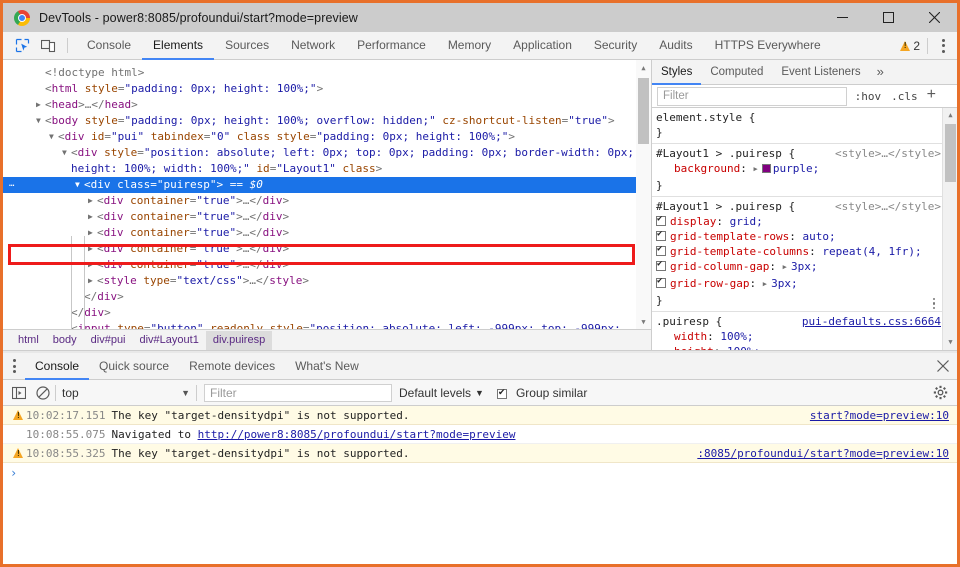  What do you see at coordinates (126, 393) in the screenshot?
I see `execution-context-select: top ▼` at bounding box center [126, 393].